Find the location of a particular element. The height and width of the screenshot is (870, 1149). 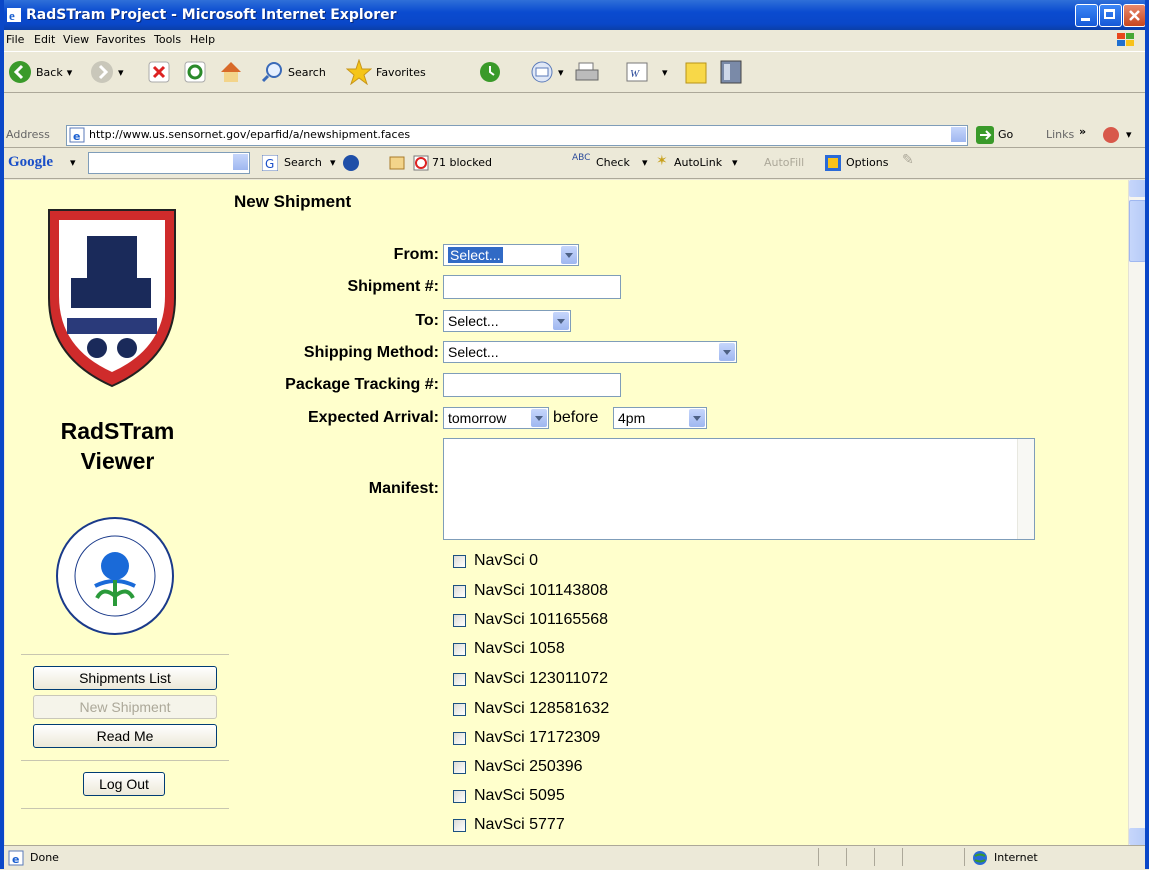

list-item: NavSci 17172309 is located at coordinates (526, 738).